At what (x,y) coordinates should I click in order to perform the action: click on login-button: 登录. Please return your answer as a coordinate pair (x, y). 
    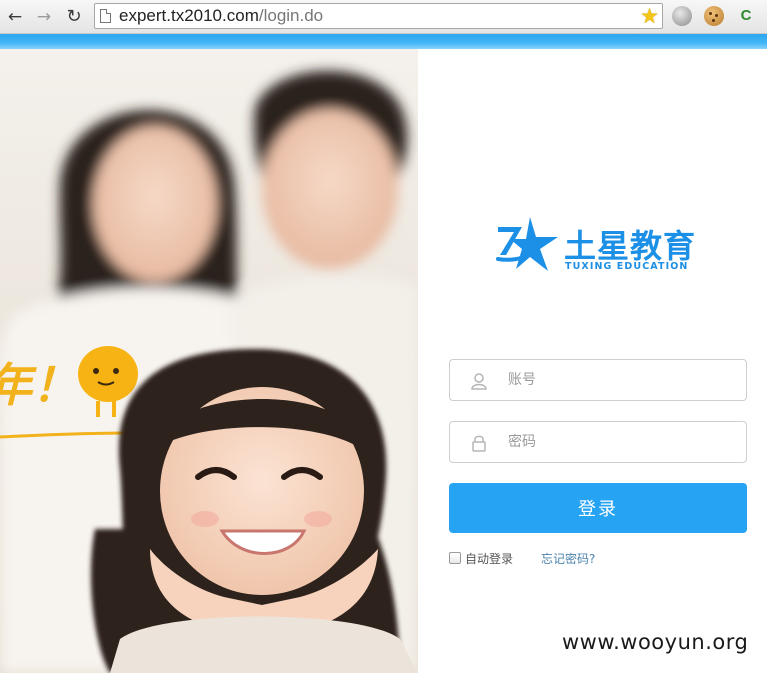
    Looking at the image, I should click on (598, 508).